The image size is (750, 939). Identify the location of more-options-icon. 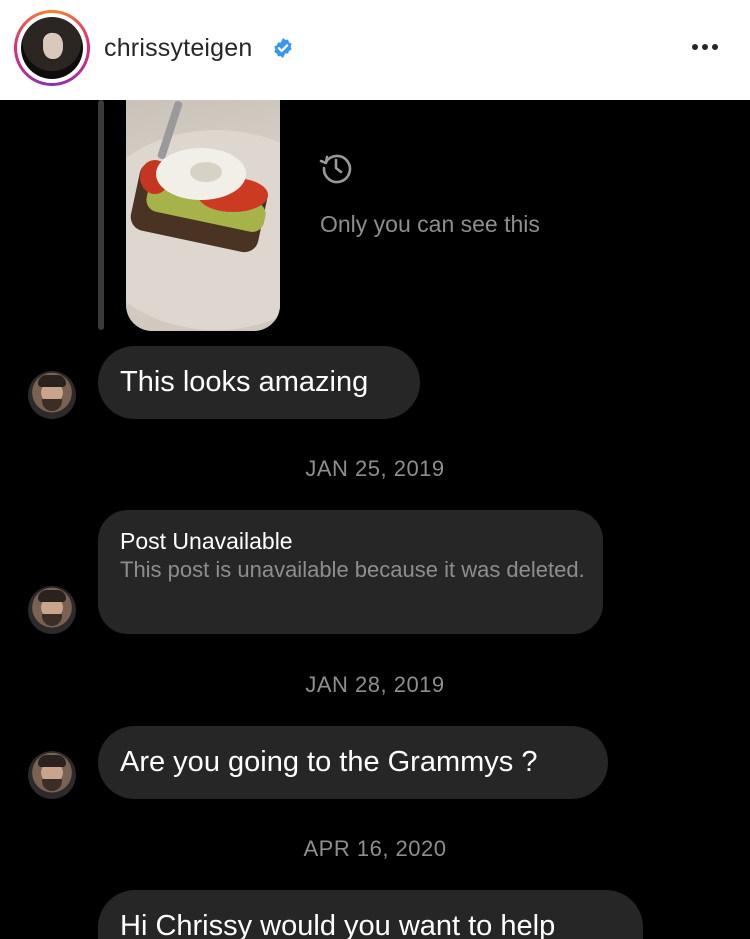
(705, 47).